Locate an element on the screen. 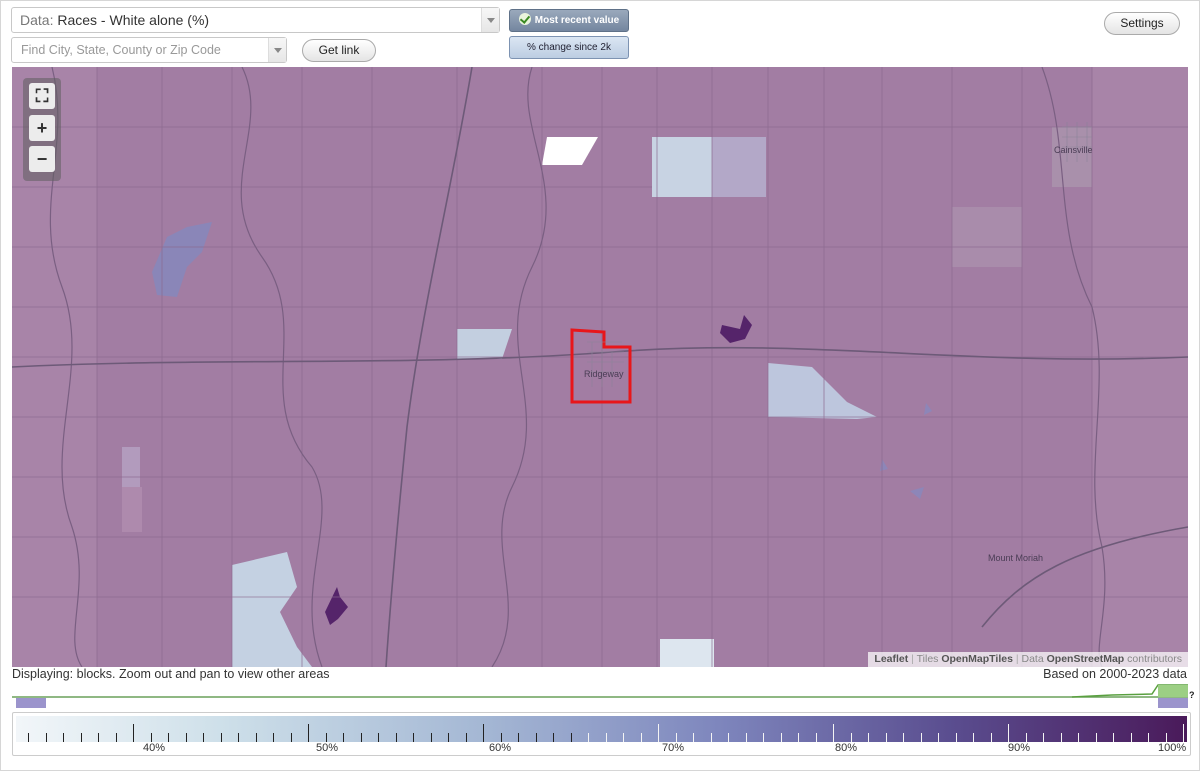 This screenshot has height=771, width=1200. zoom-in-button: + is located at coordinates (42, 128).